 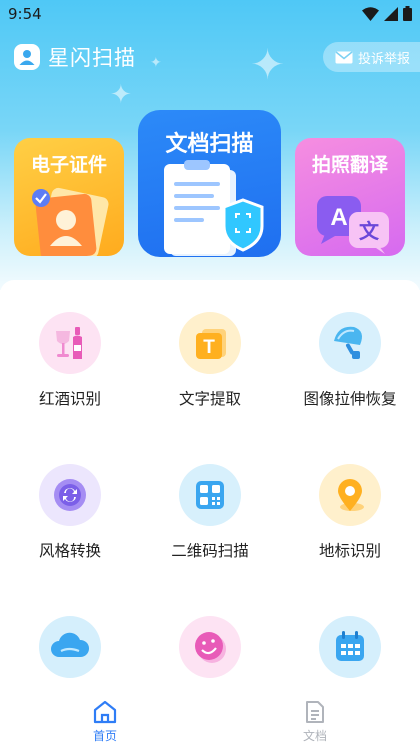 I want to click on feature-card-label: 文档扫描, so click(x=209, y=144).